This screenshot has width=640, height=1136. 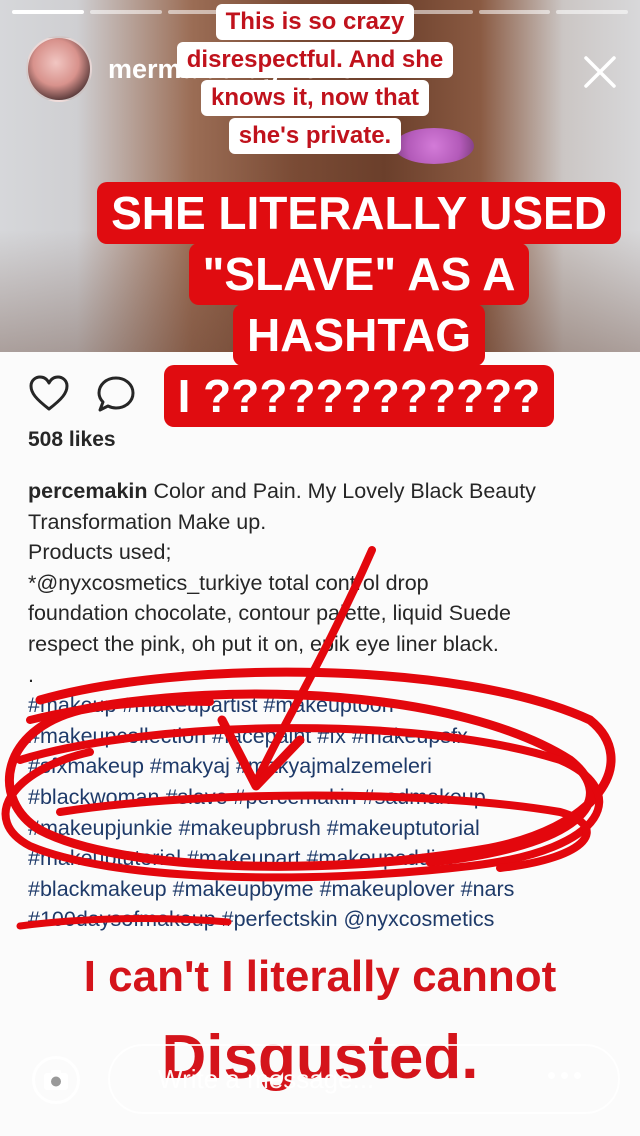 I want to click on camera-icon, so click(x=56, y=1080).